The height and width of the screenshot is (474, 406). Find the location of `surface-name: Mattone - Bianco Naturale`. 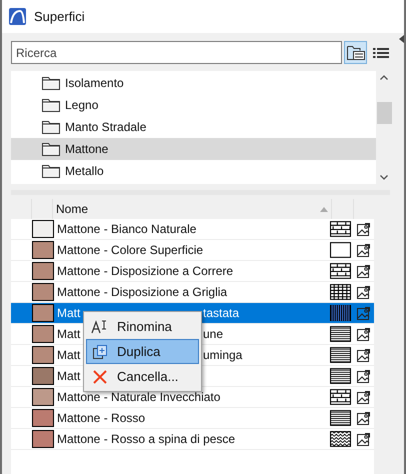

surface-name: Mattone - Bianco Naturale is located at coordinates (126, 229).